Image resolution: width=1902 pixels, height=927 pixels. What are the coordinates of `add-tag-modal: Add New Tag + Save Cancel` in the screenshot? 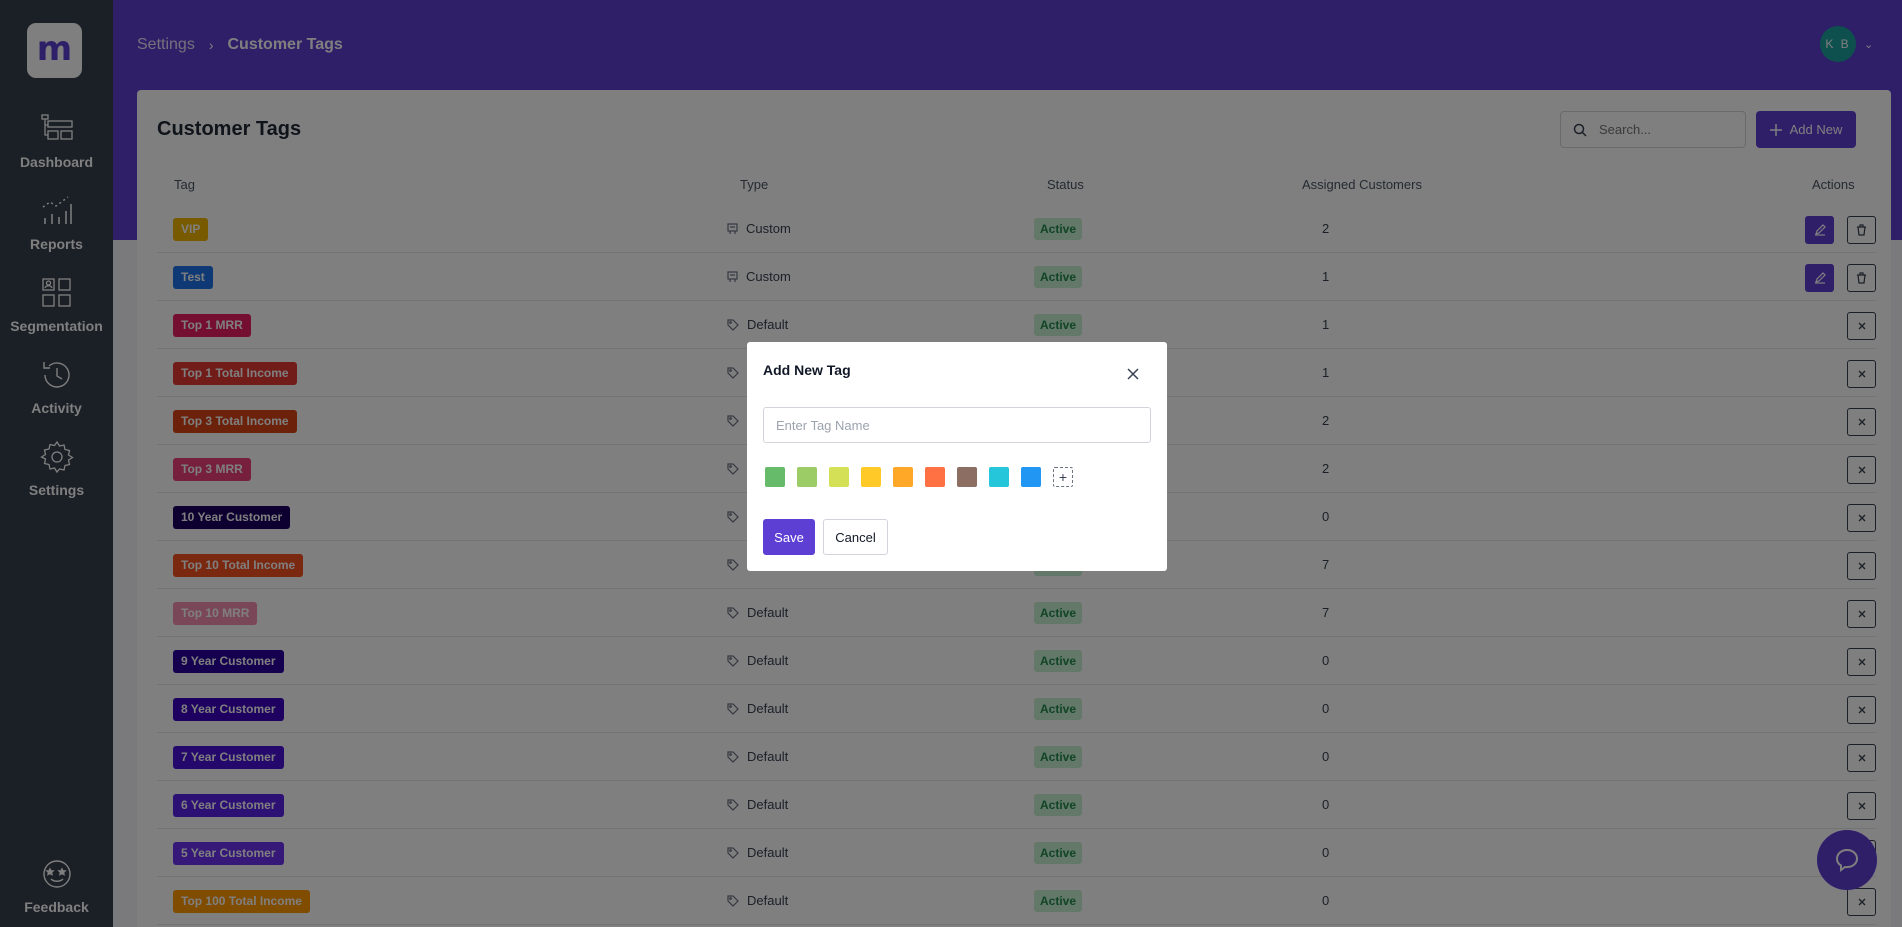 It's located at (957, 456).